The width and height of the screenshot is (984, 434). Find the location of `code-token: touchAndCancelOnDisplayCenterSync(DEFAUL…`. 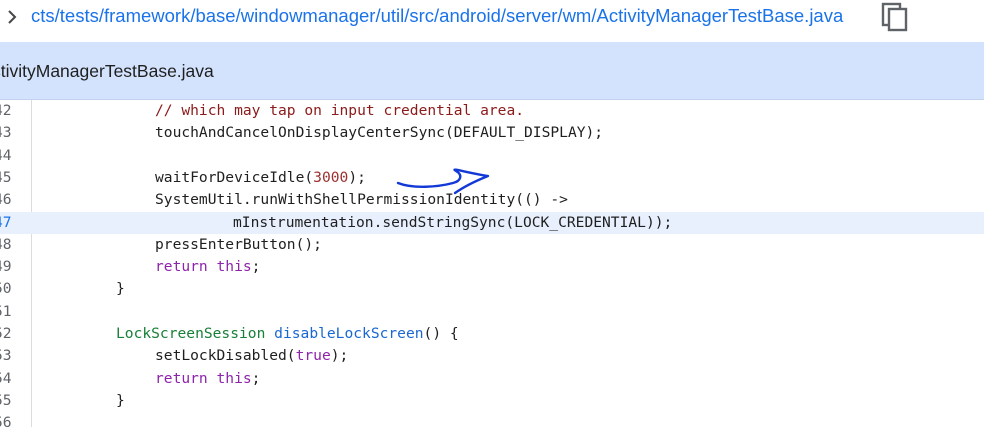

code-token: touchAndCancelOnDisplayCenterSync(DEFAUL… is located at coordinates (379, 133).